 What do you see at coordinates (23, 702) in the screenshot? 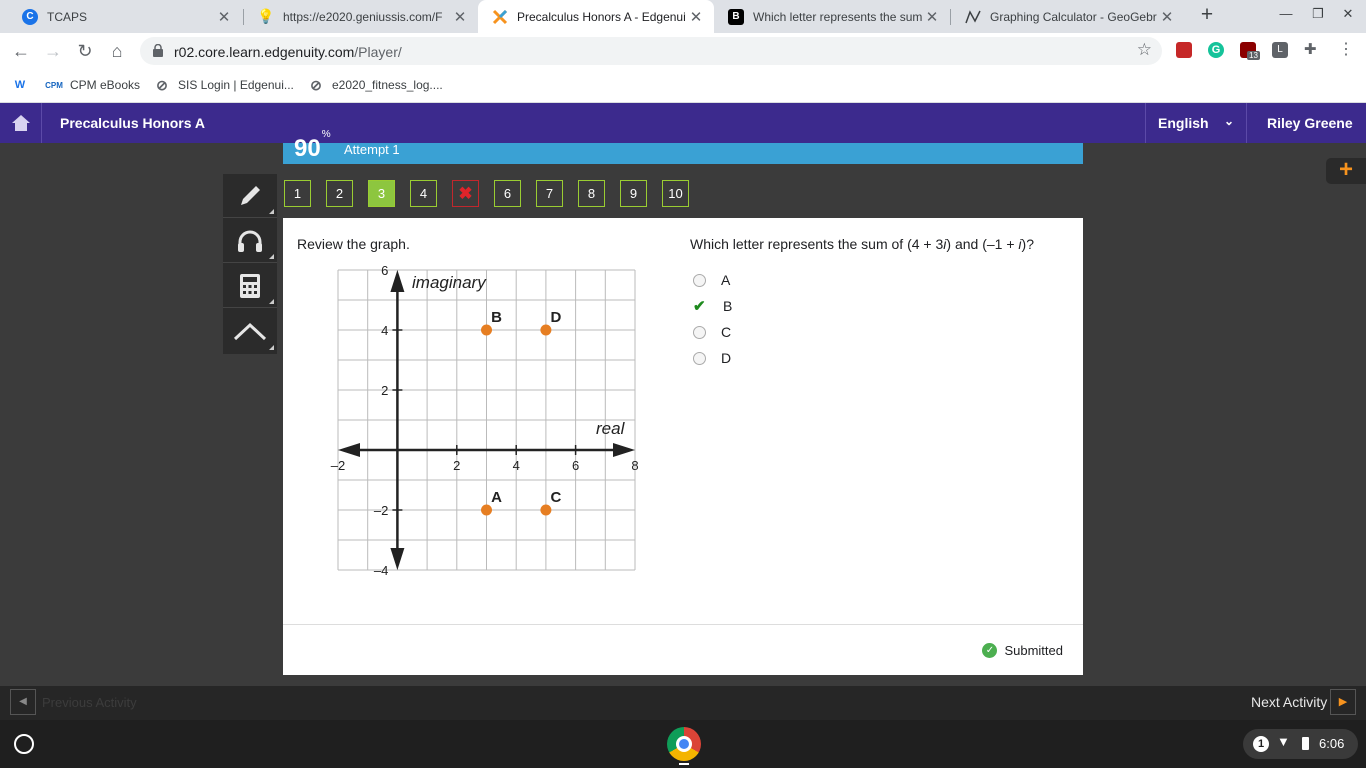
I see `previous-activity-button: ◀` at bounding box center [23, 702].